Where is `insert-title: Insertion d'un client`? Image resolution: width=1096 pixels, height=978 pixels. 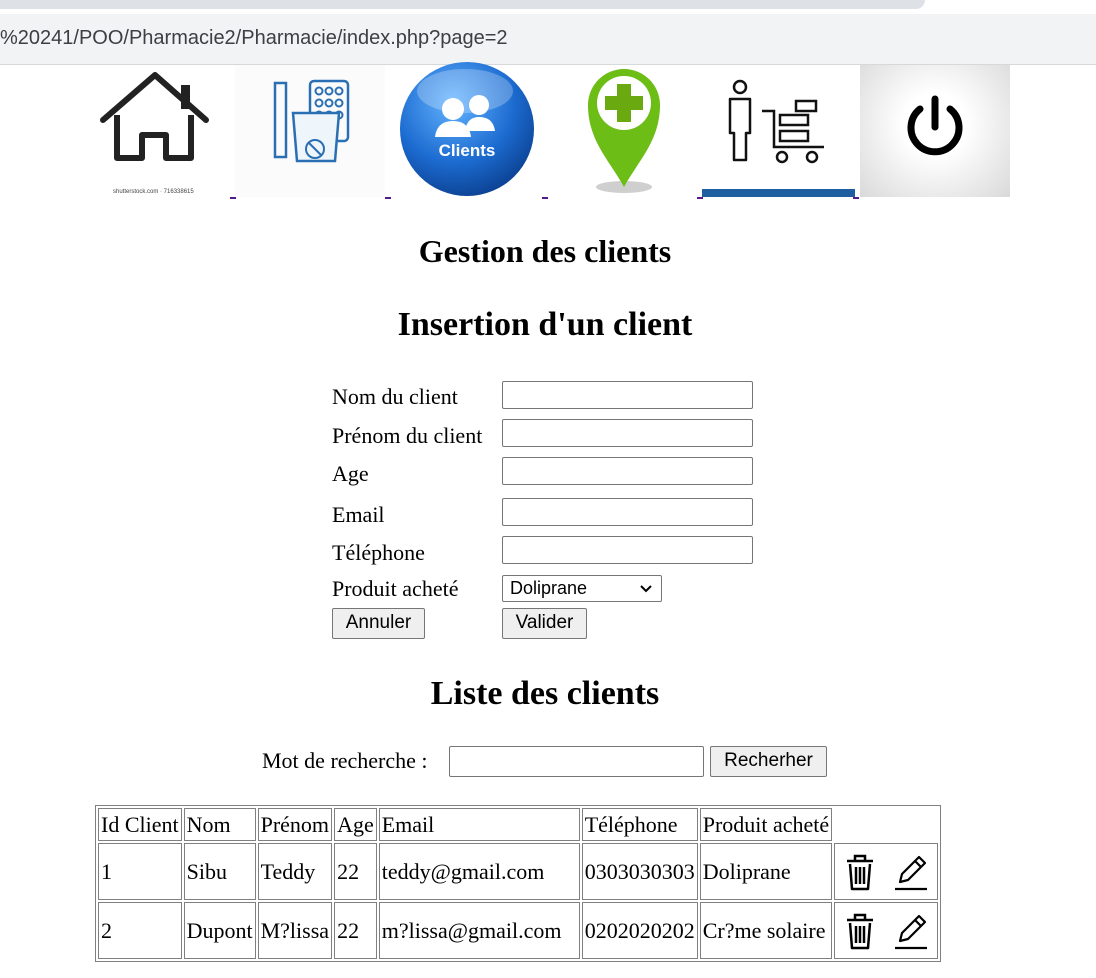
insert-title: Insertion d'un client is located at coordinates (545, 324).